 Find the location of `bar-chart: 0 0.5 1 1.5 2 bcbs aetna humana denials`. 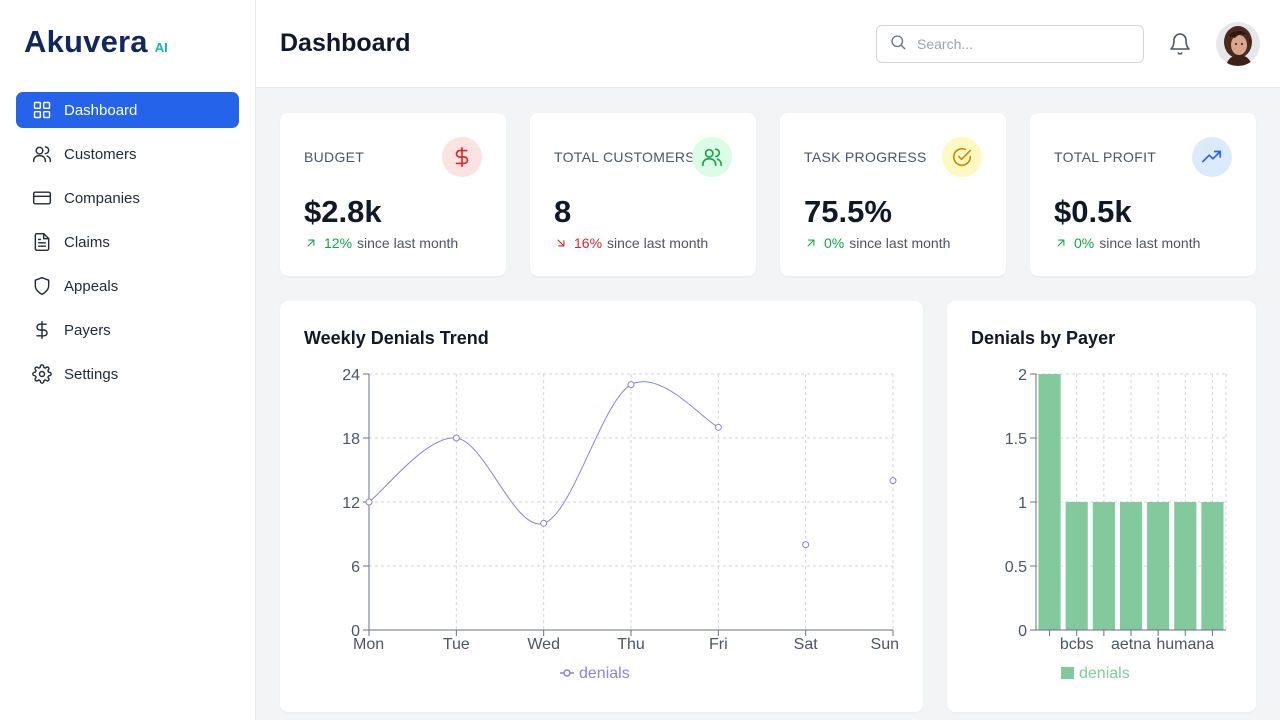

bar-chart: 0 0.5 1 1.5 2 bcbs aetna humana denials is located at coordinates (1116, 524).